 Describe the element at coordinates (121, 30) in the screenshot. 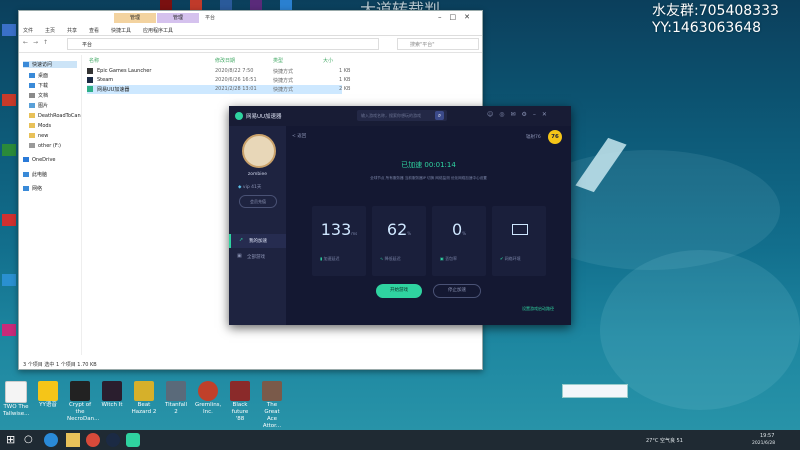

I see `ribbon-tab-shortcut-tools: 快捷工具` at that location.